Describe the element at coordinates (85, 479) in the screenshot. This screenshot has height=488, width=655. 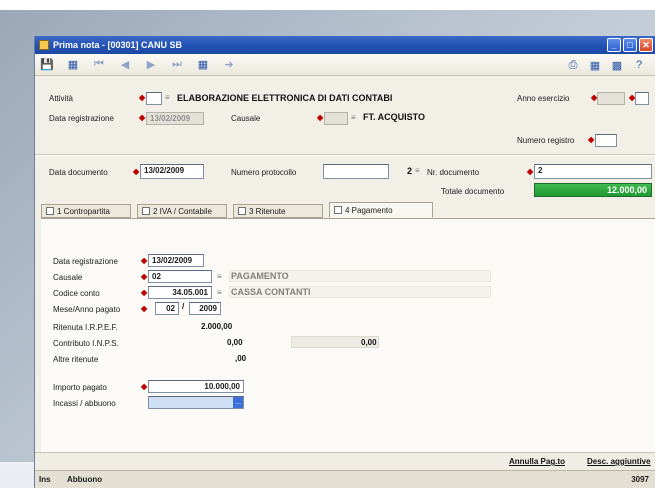
I see `status-mode: Abbuono` at that location.